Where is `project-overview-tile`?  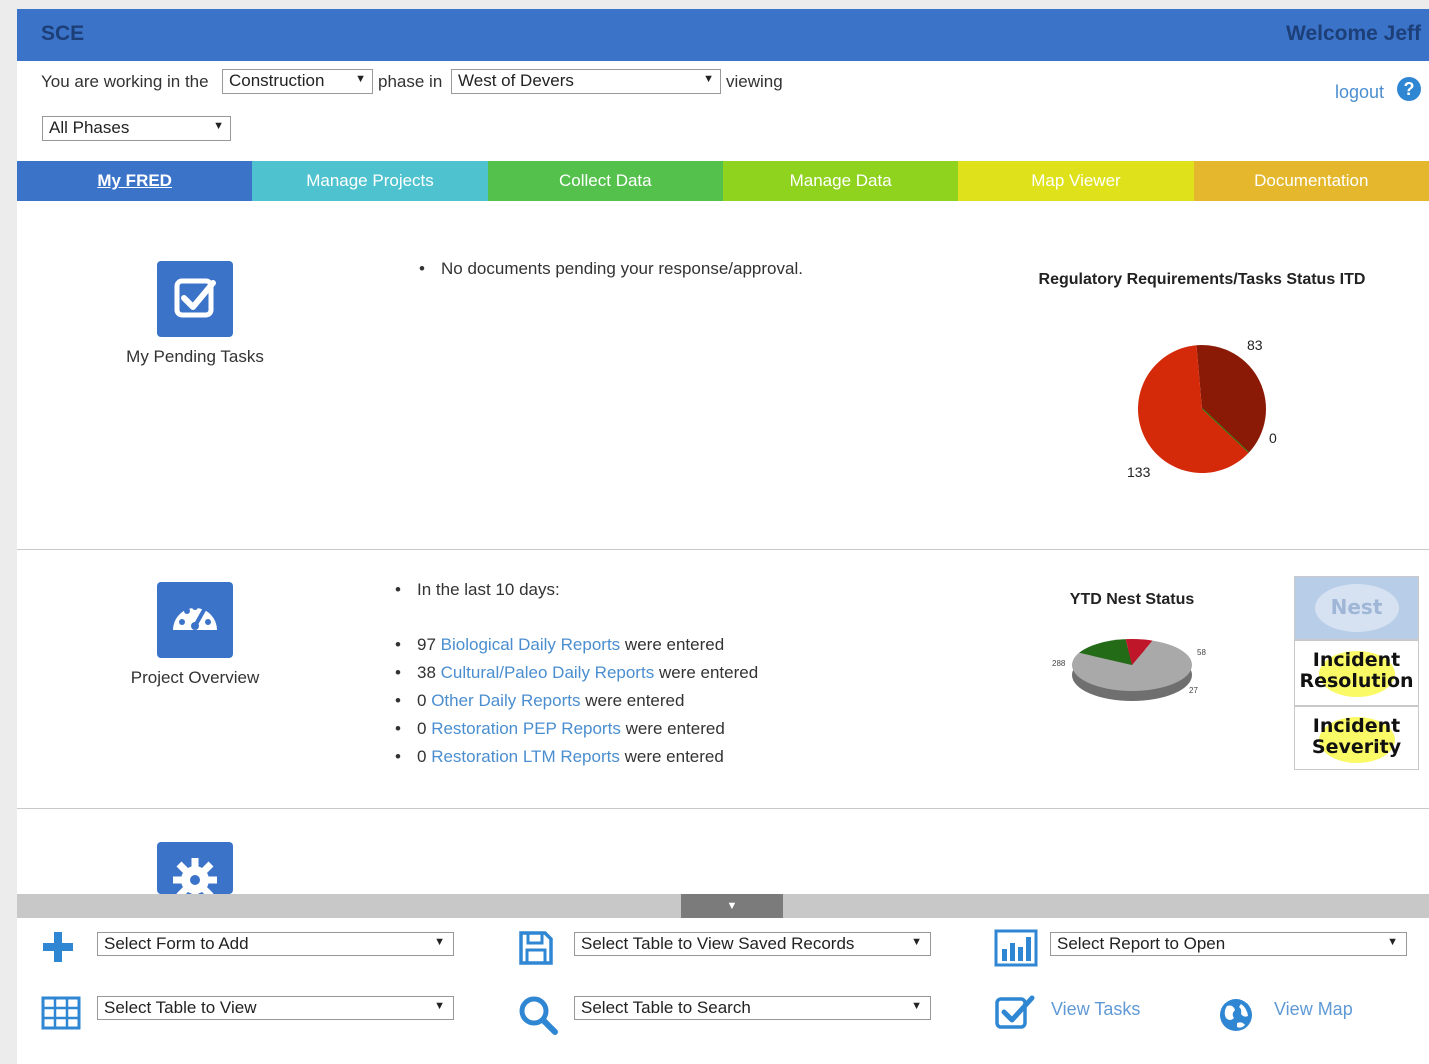
project-overview-tile is located at coordinates (195, 620).